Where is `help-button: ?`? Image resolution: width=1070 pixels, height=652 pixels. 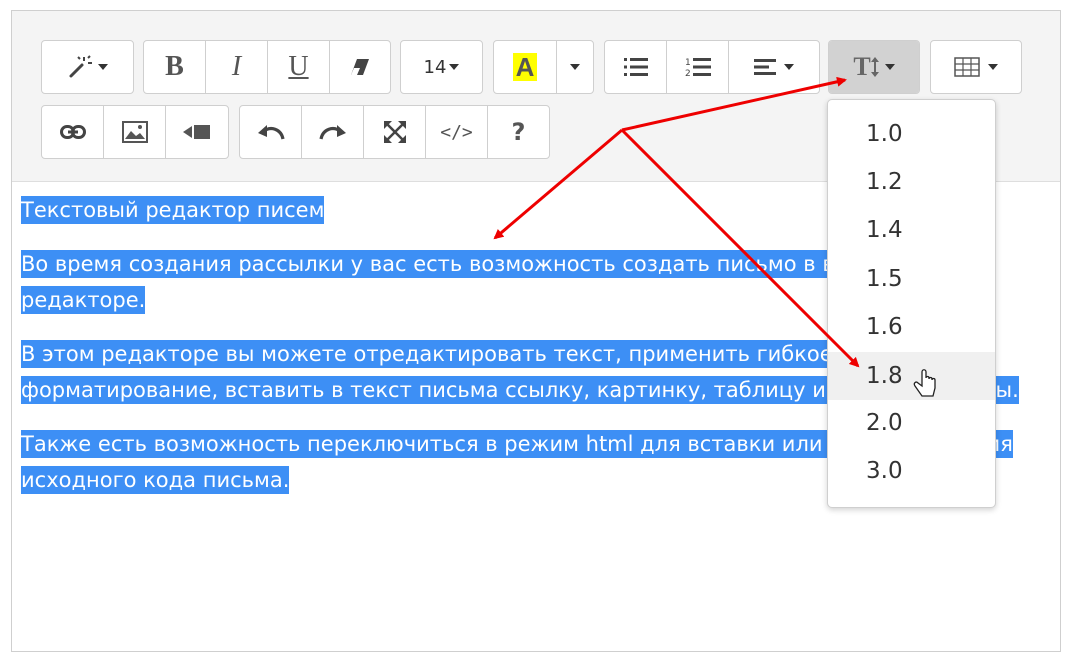
help-button: ? is located at coordinates (518, 132).